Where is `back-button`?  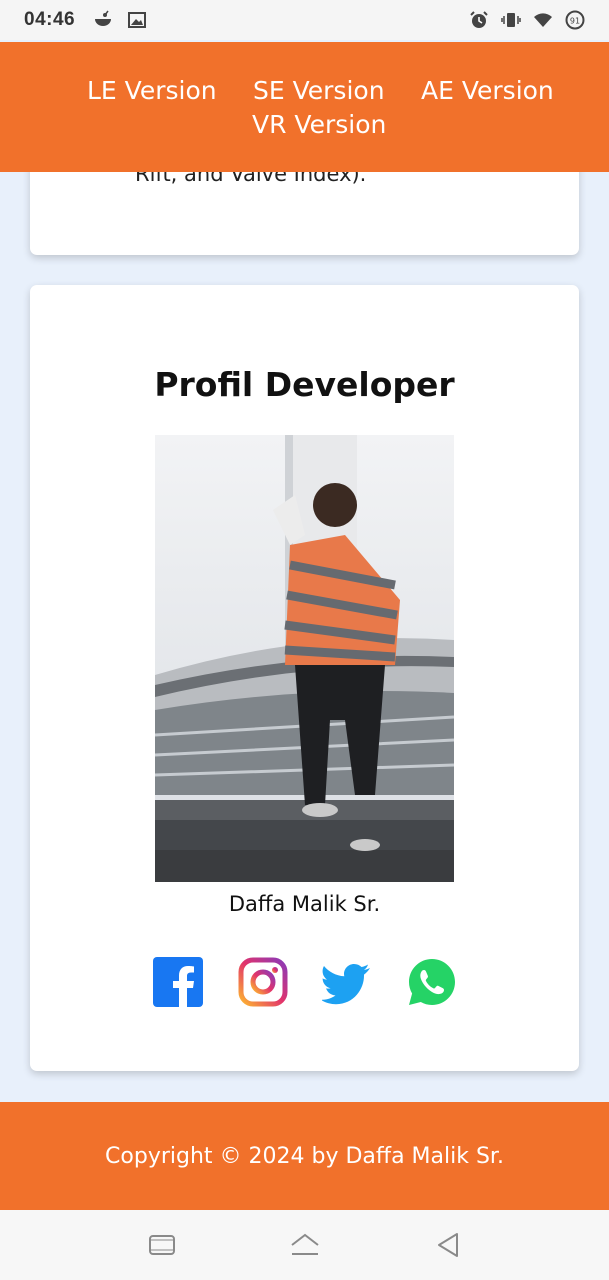
back-button is located at coordinates (448, 1245).